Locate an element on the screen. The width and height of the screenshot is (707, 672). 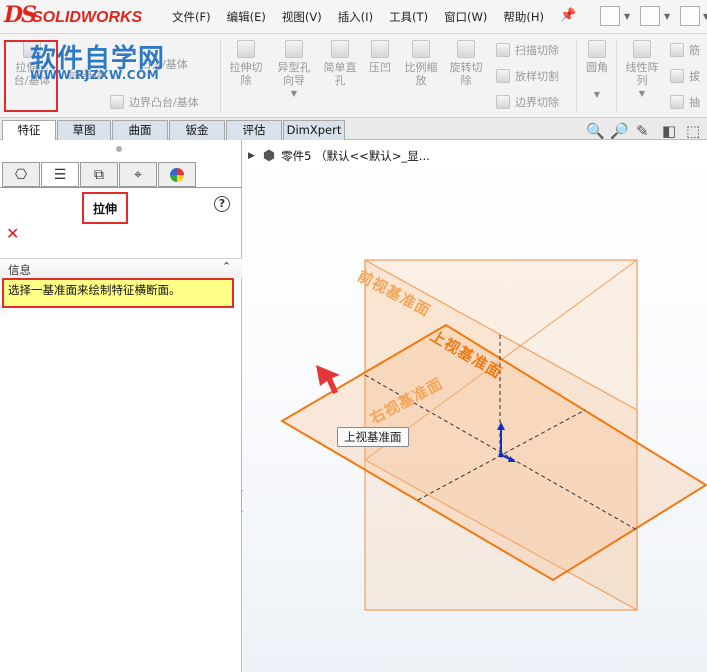
pointer-arrow-icon is located at coordinates (328, 379).